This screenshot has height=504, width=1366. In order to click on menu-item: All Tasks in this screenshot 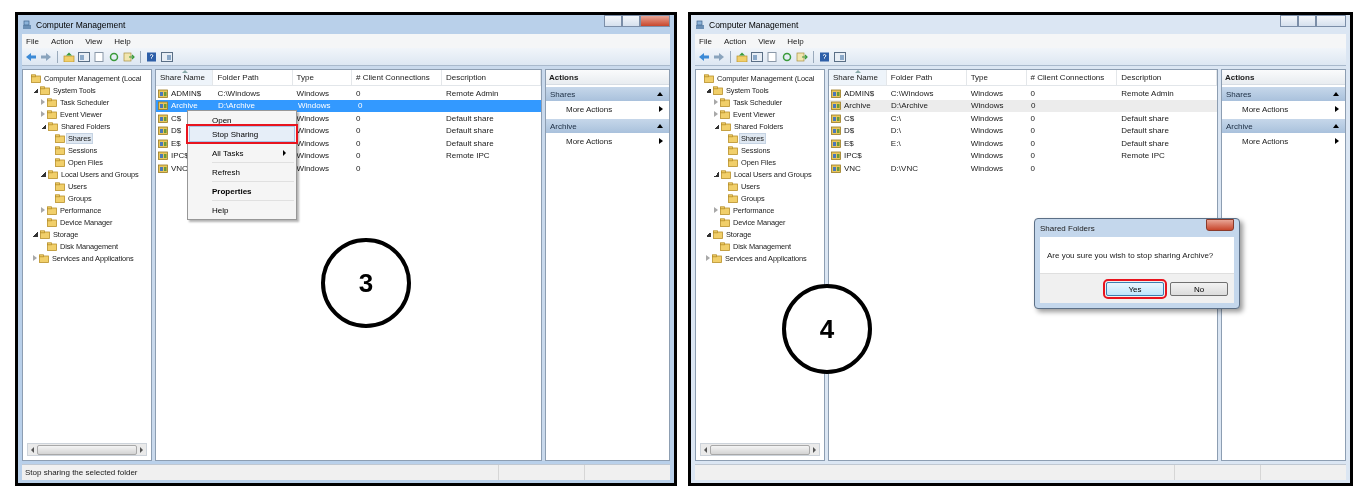, I will do `click(242, 153)`.